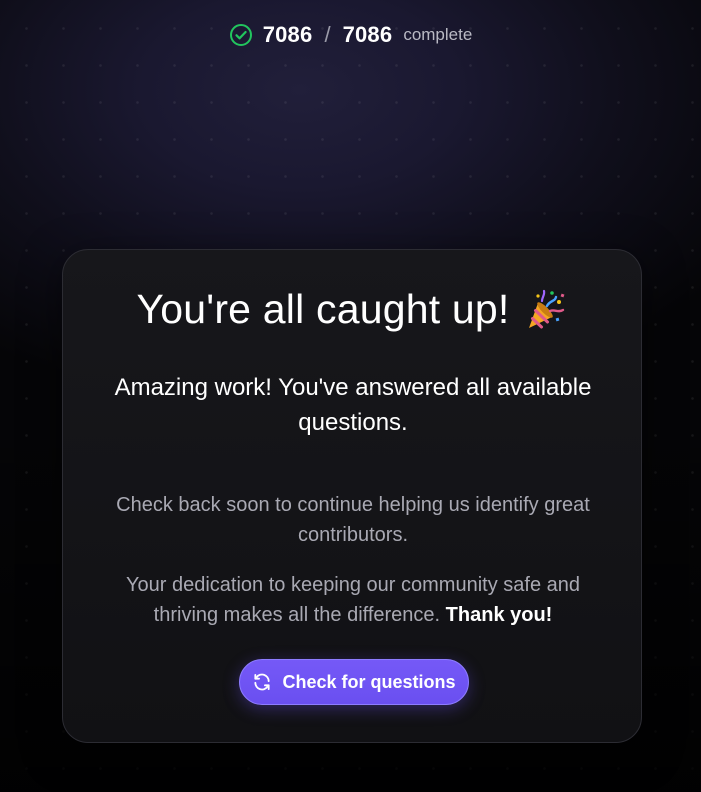 Image resolution: width=701 pixels, height=792 pixels. Describe the element at coordinates (323, 309) in the screenshot. I see `card-title: You're all caught up!` at that location.